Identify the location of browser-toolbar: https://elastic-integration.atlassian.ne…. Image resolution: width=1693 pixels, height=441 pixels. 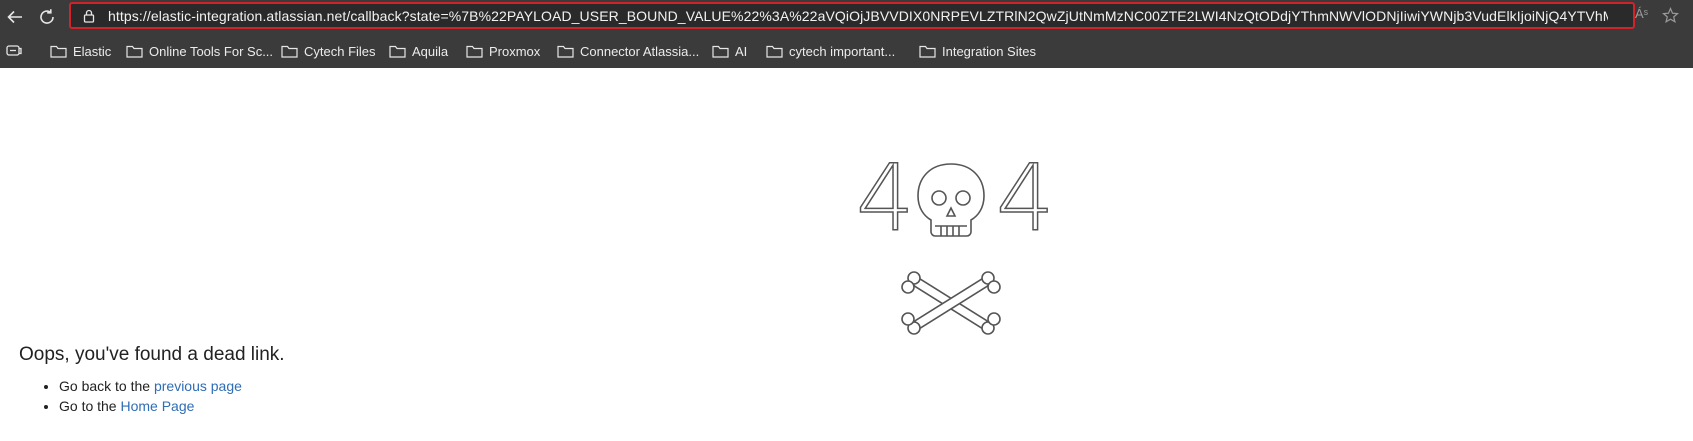
(846, 17).